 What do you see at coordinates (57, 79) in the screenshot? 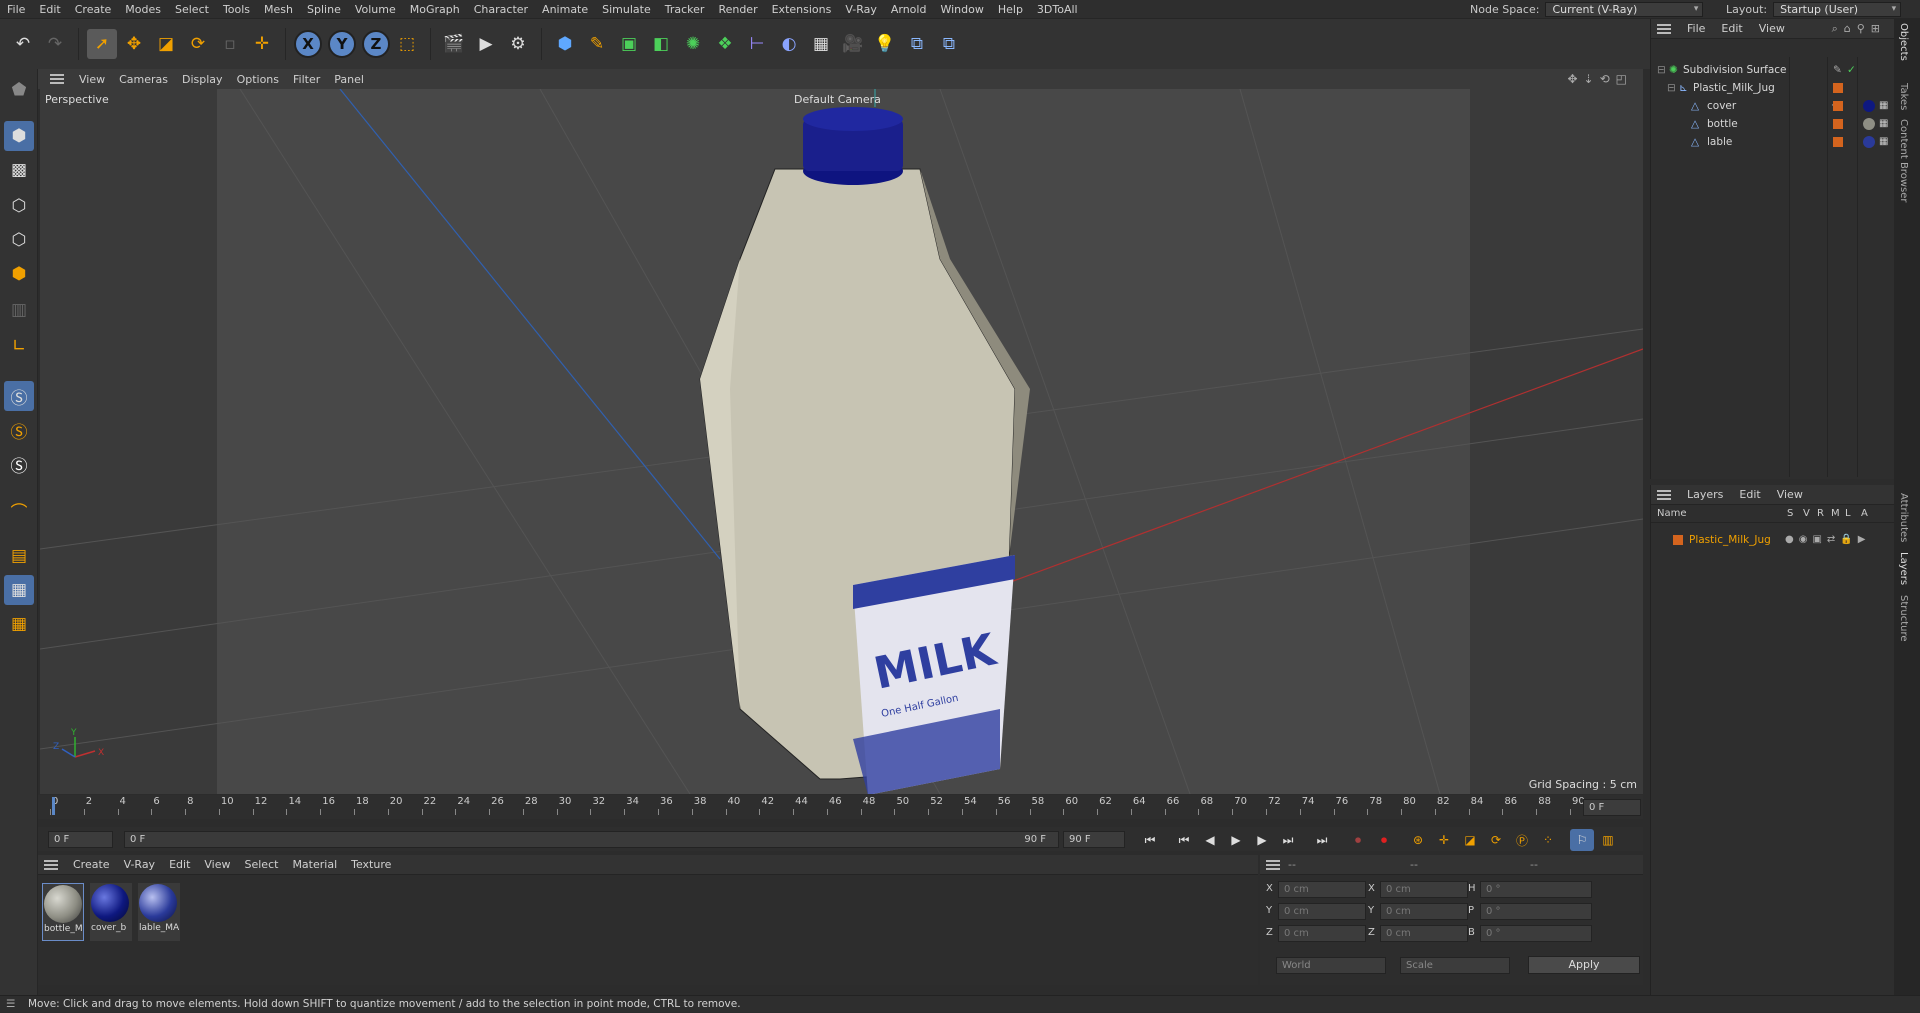
I see `viewport-menu-icon` at bounding box center [57, 79].